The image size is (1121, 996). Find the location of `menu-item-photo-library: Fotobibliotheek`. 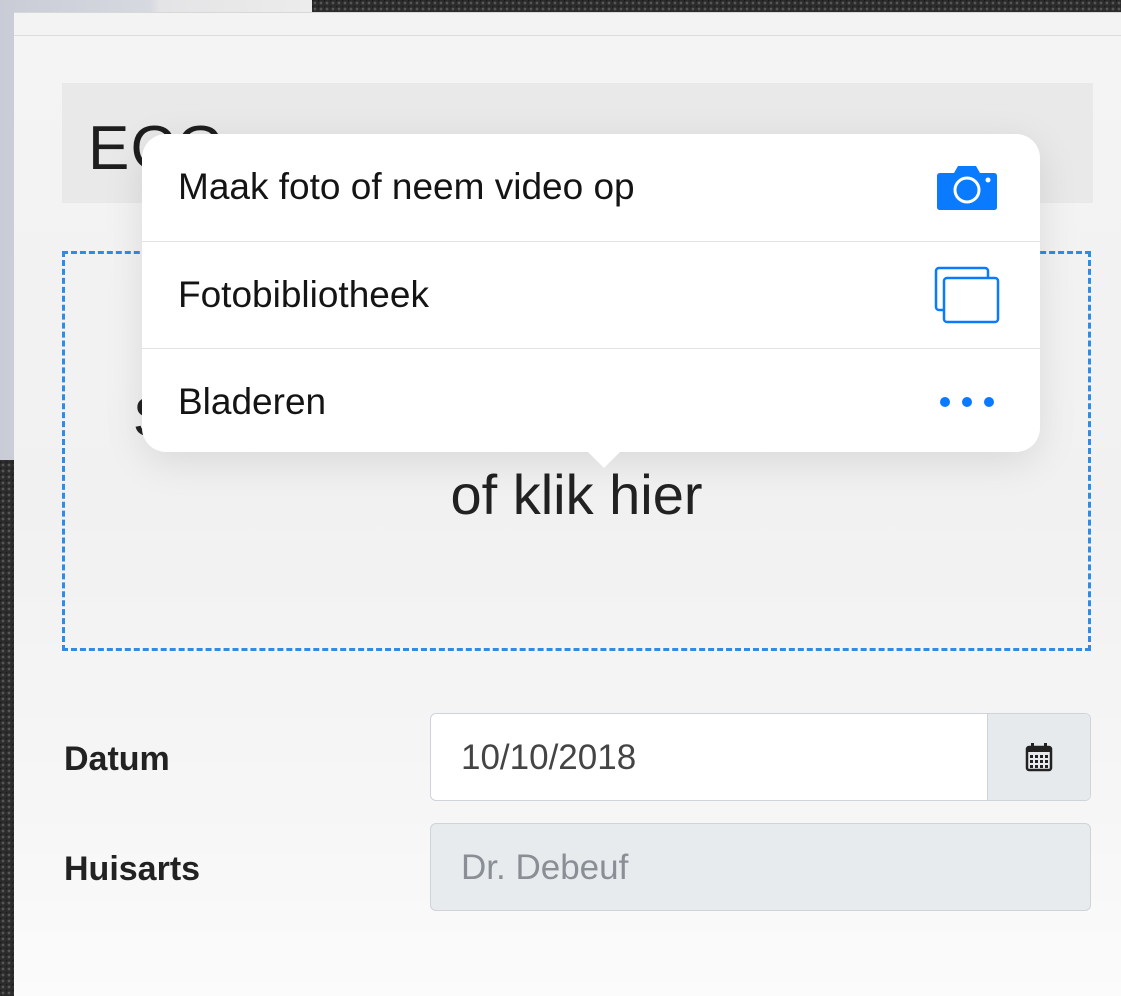

menu-item-photo-library: Fotobibliotheek is located at coordinates (591, 294).